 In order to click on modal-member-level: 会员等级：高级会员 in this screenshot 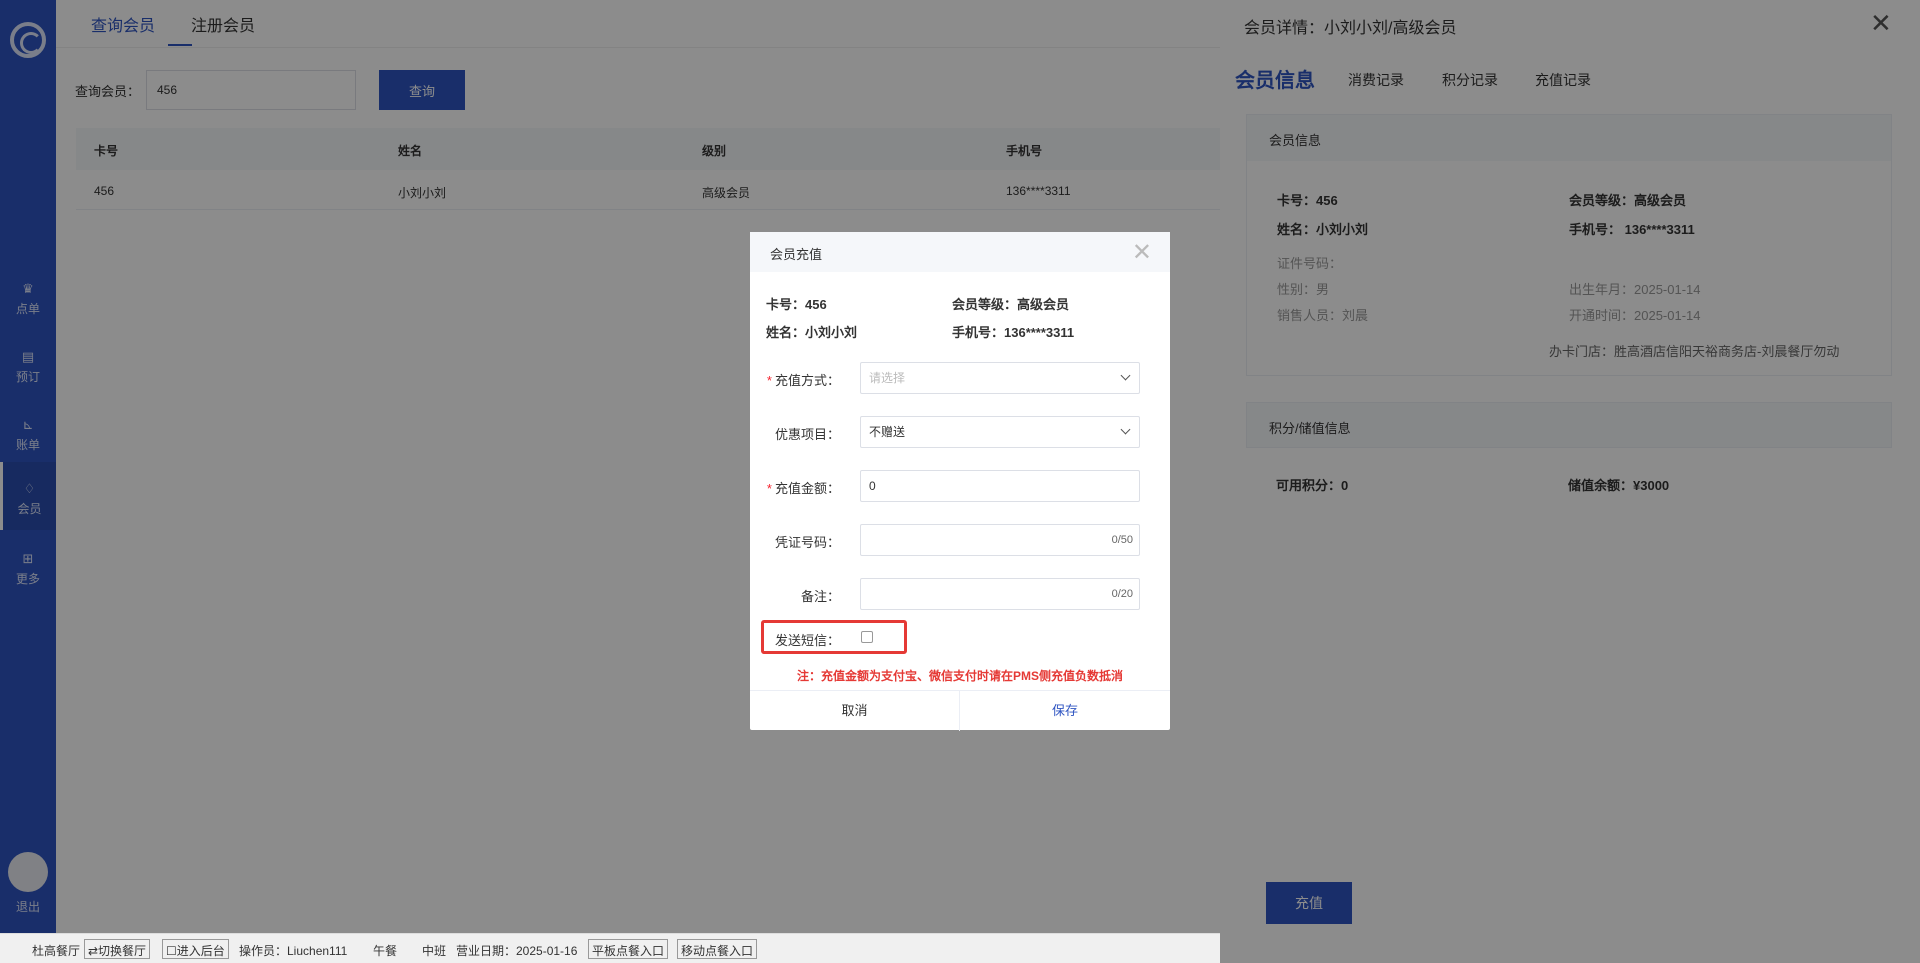, I will do `click(1011, 304)`.